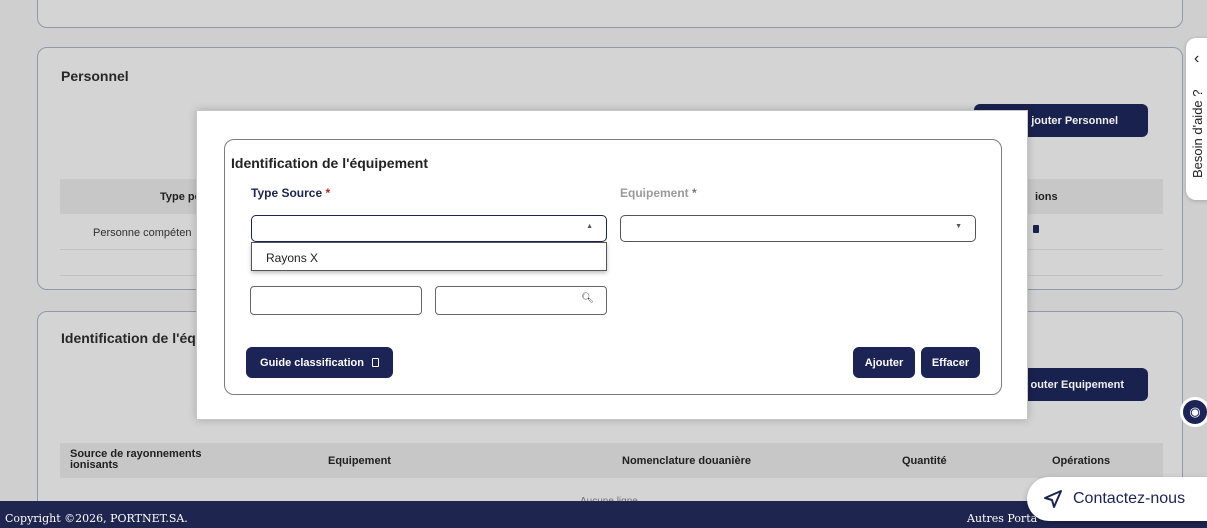  What do you see at coordinates (1129, 498) in the screenshot?
I see `contact-label: Contactez-nous` at bounding box center [1129, 498].